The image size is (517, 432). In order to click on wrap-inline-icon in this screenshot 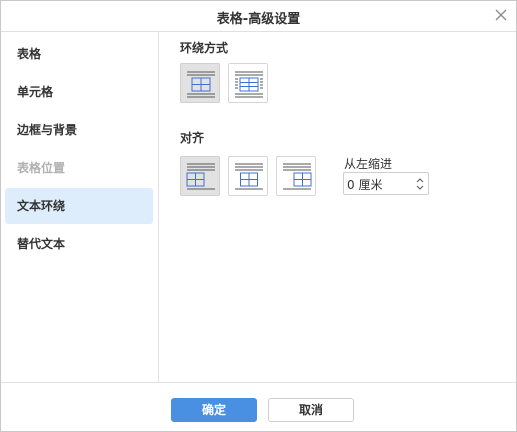, I will do `click(201, 84)`.